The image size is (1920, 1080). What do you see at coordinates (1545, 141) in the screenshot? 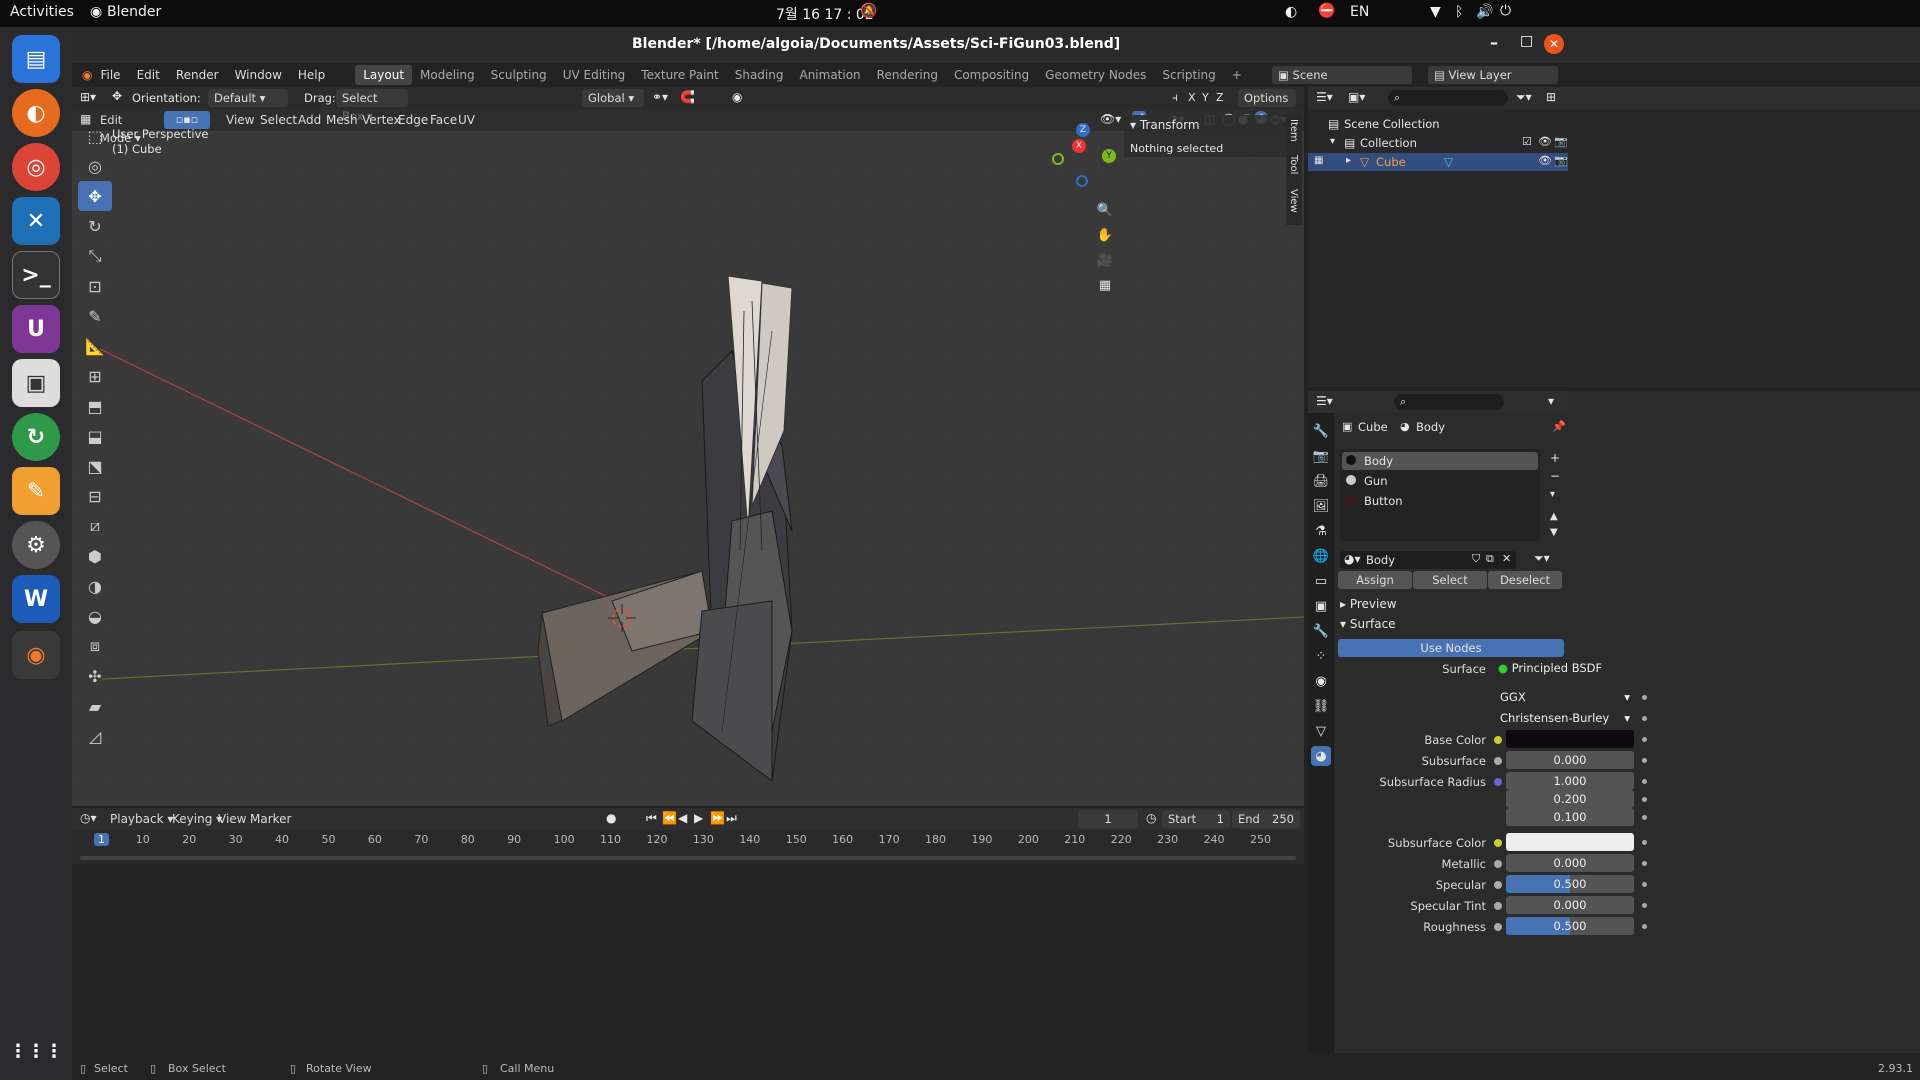
I see `collection-eye-icon: 👁` at bounding box center [1545, 141].